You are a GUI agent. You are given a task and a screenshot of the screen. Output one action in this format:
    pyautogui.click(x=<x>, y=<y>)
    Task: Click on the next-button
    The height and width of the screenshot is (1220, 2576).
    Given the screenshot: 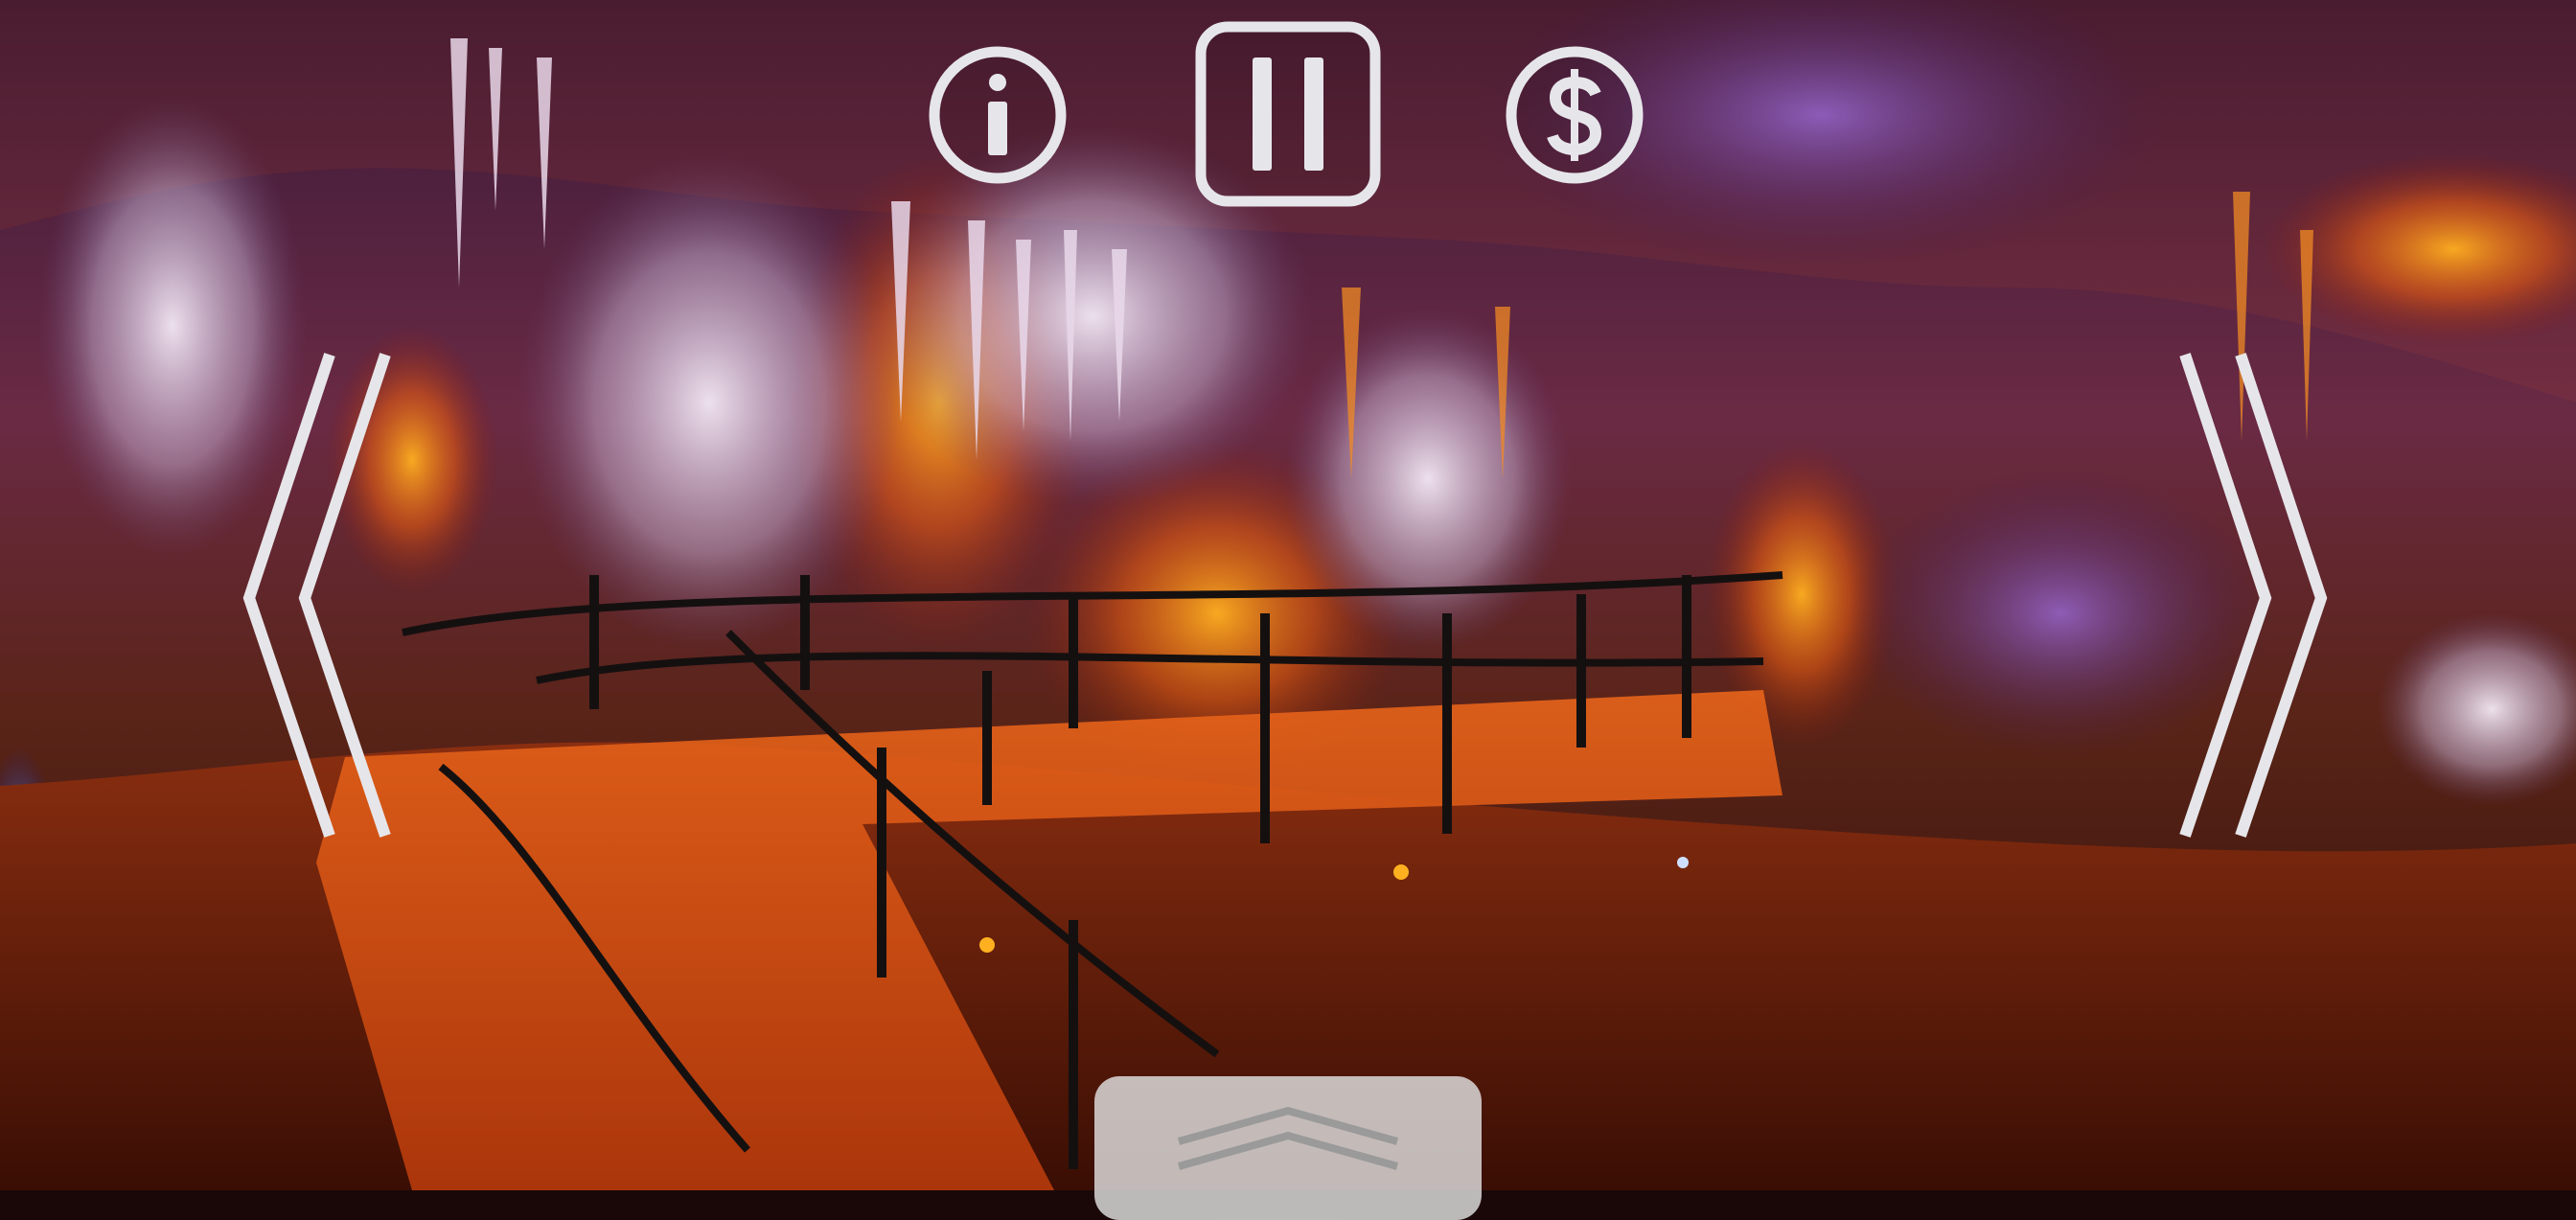 What is the action you would take?
    pyautogui.click(x=2252, y=596)
    